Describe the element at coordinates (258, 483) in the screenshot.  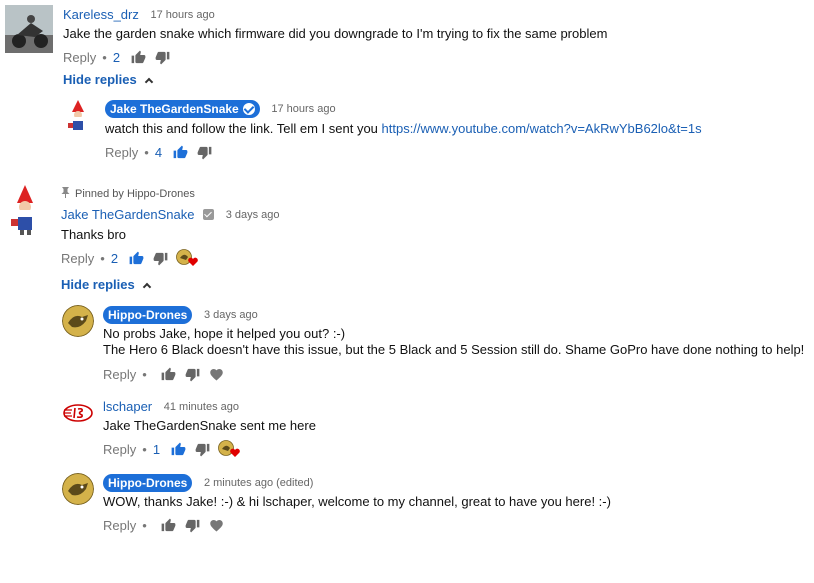
I see `comment-timestamp: 2 minutes ago (edited)` at that location.